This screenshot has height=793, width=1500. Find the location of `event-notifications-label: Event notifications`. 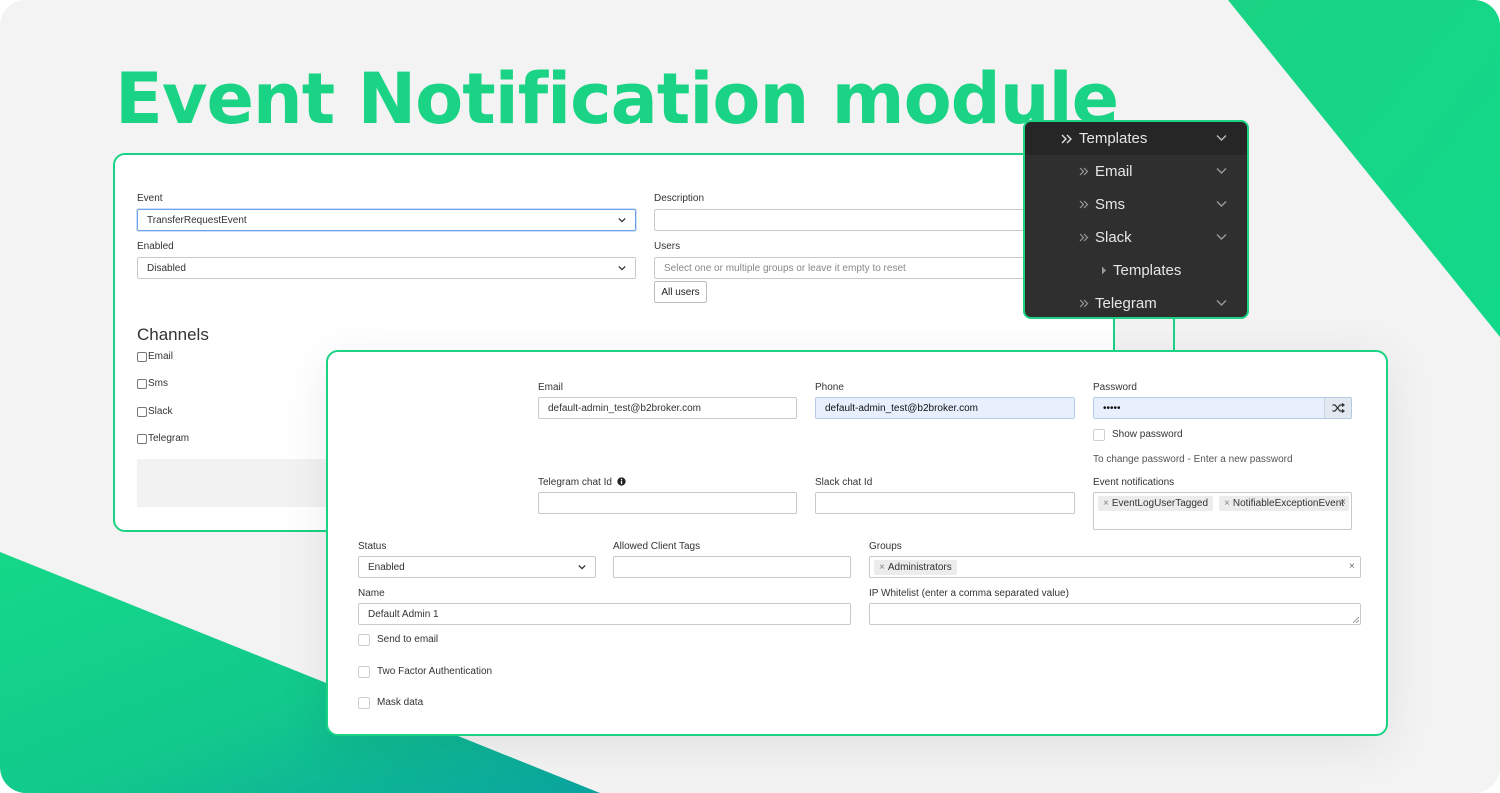

event-notifications-label: Event notifications is located at coordinates (1134, 482).